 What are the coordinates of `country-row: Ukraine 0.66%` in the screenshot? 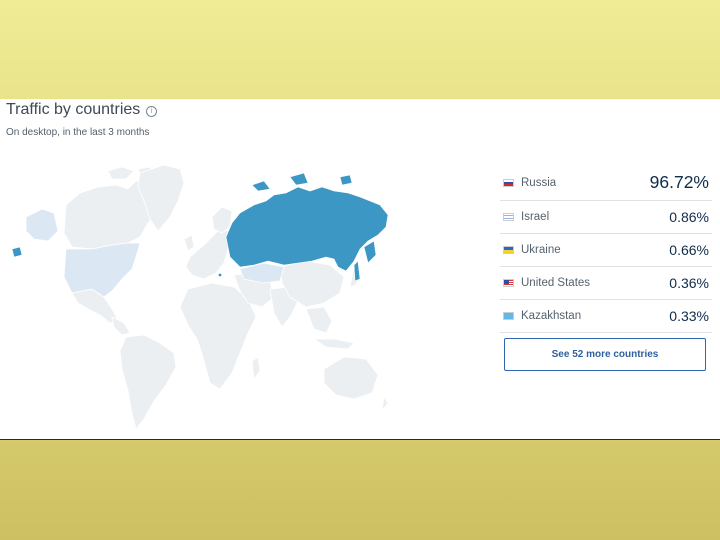 It's located at (606, 250).